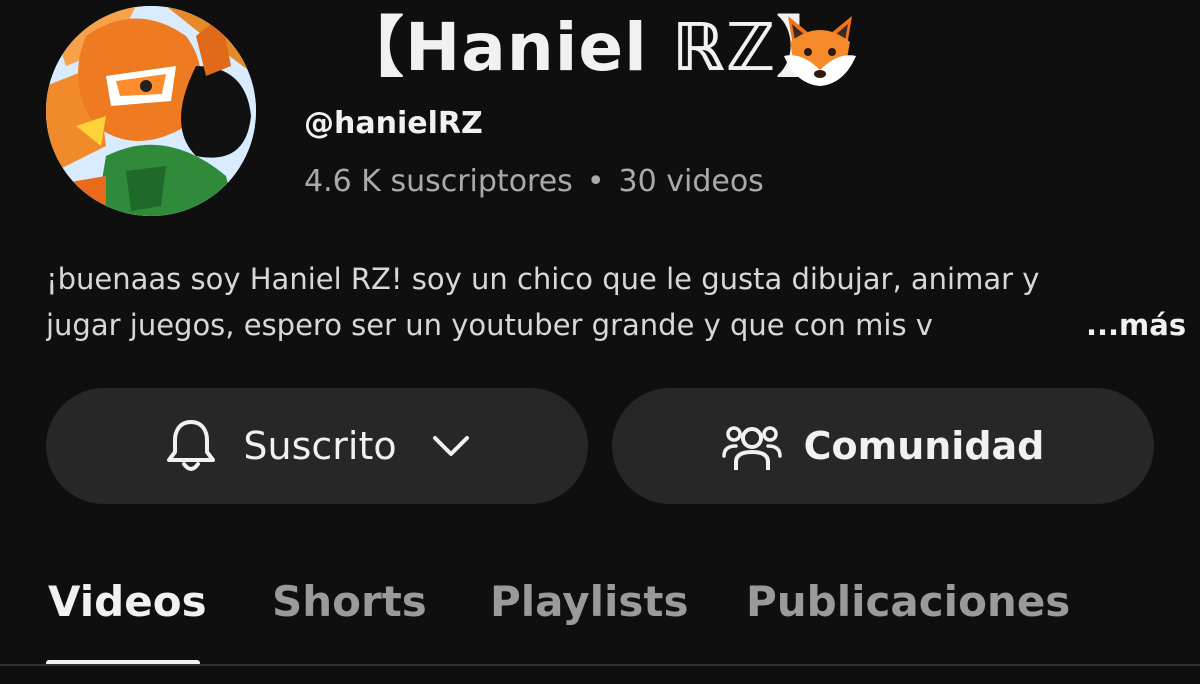  Describe the element at coordinates (393, 123) in the screenshot. I see `channel-handle: @hanielRZ` at that location.